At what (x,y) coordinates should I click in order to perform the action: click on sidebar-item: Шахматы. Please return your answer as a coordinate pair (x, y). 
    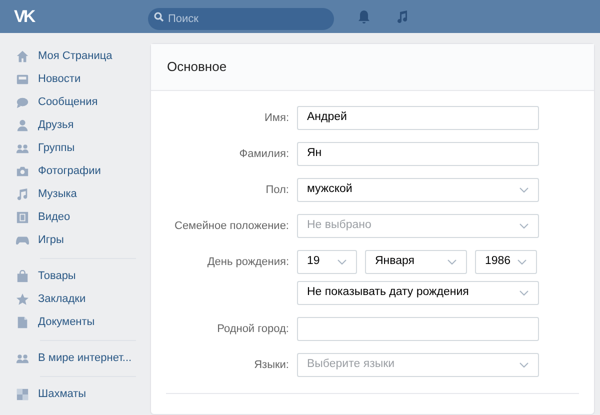
    Looking at the image, I should click on (75, 394).